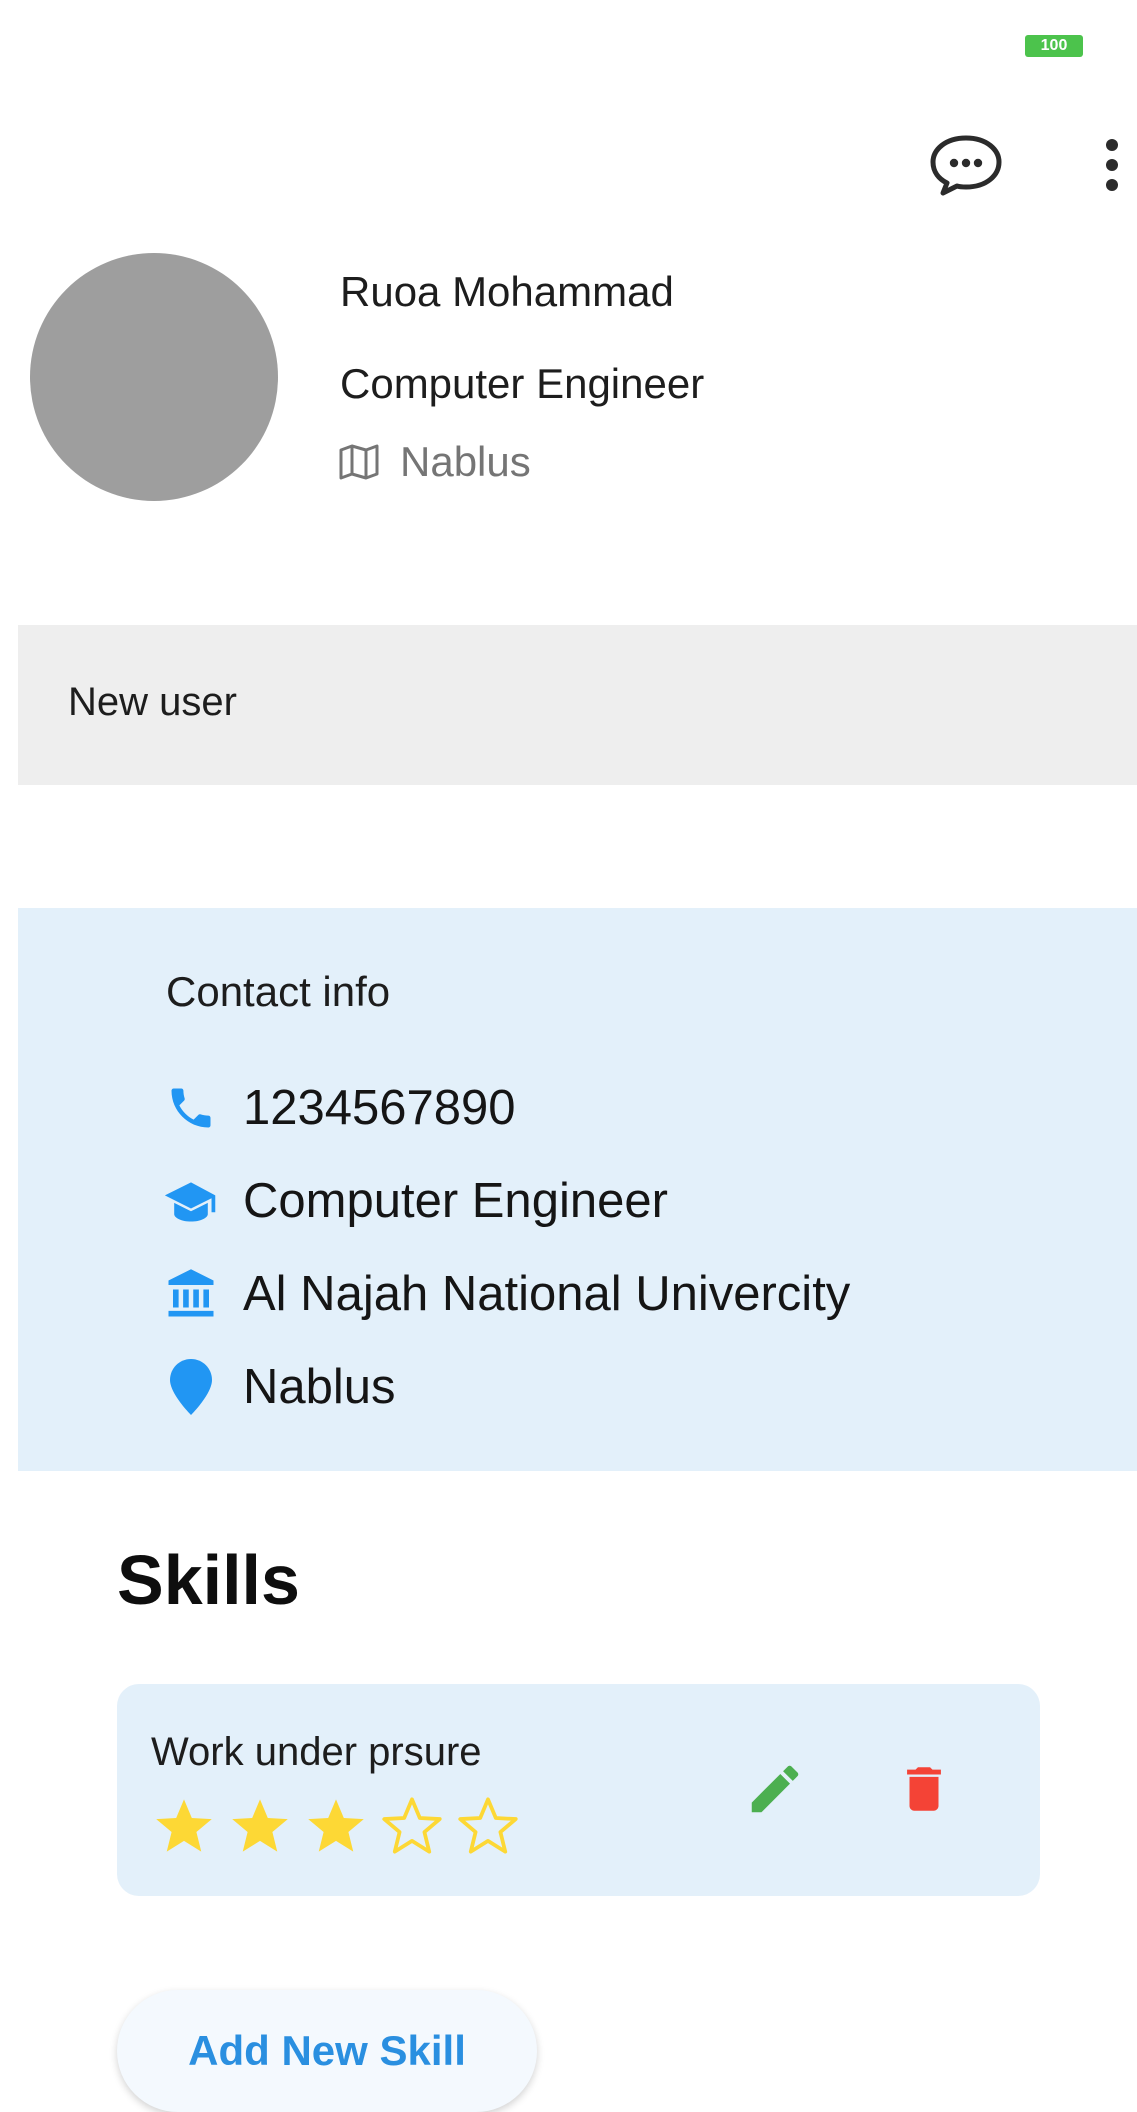 This screenshot has height=2112, width=1137. What do you see at coordinates (191, 1294) in the screenshot?
I see `university-icon` at bounding box center [191, 1294].